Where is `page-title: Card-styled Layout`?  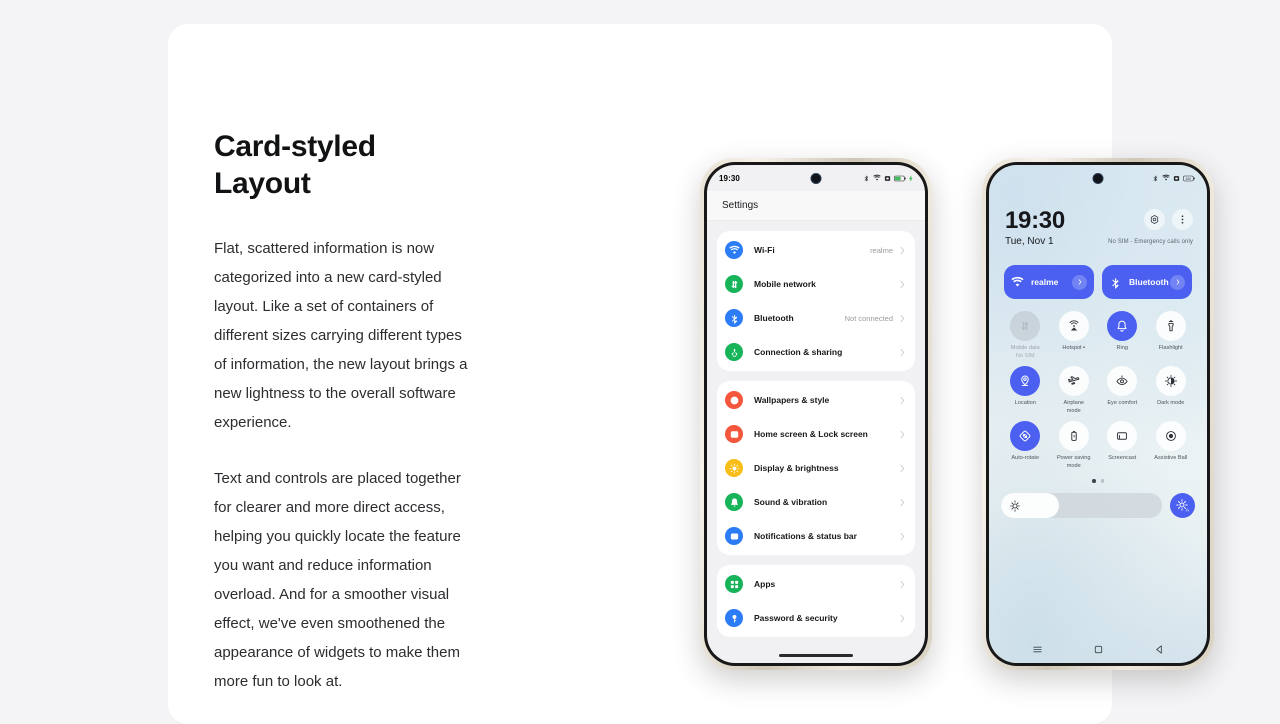 page-title: Card-styled Layout is located at coordinates (295, 165).